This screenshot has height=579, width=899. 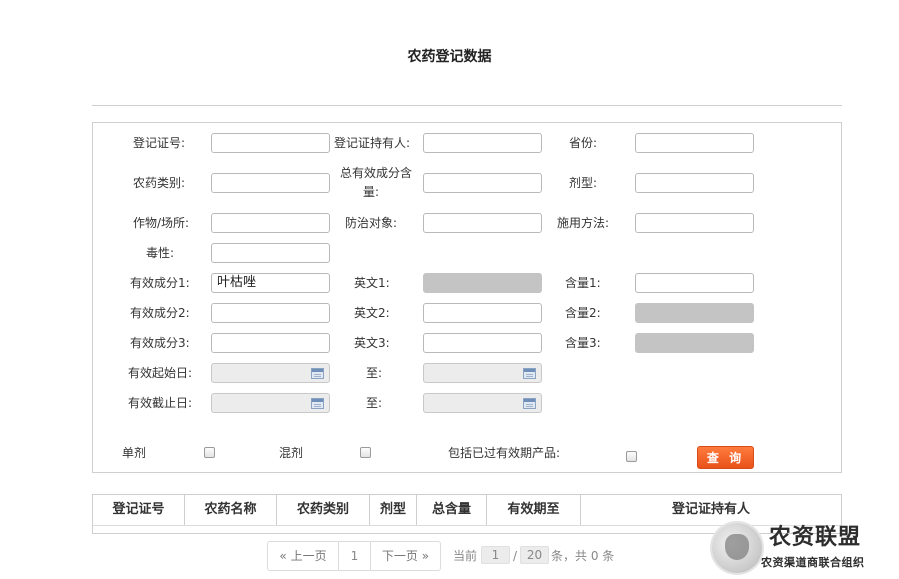 What do you see at coordinates (374, 373) in the screenshot?
I see `start-date-to-label: 至:` at bounding box center [374, 373].